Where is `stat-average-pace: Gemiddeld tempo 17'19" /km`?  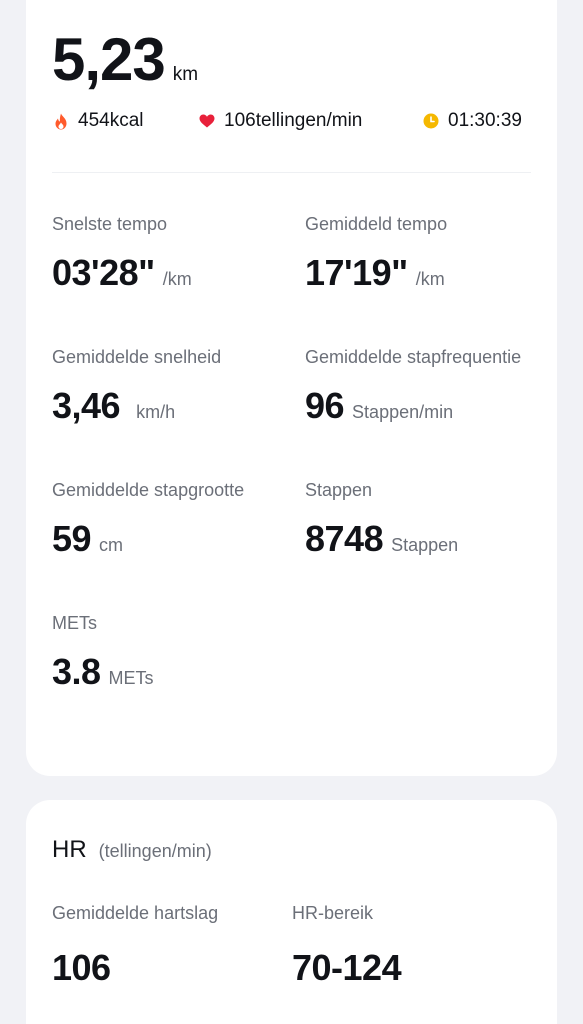 stat-average-pace: Gemiddeld tempo 17'19" /km is located at coordinates (376, 253).